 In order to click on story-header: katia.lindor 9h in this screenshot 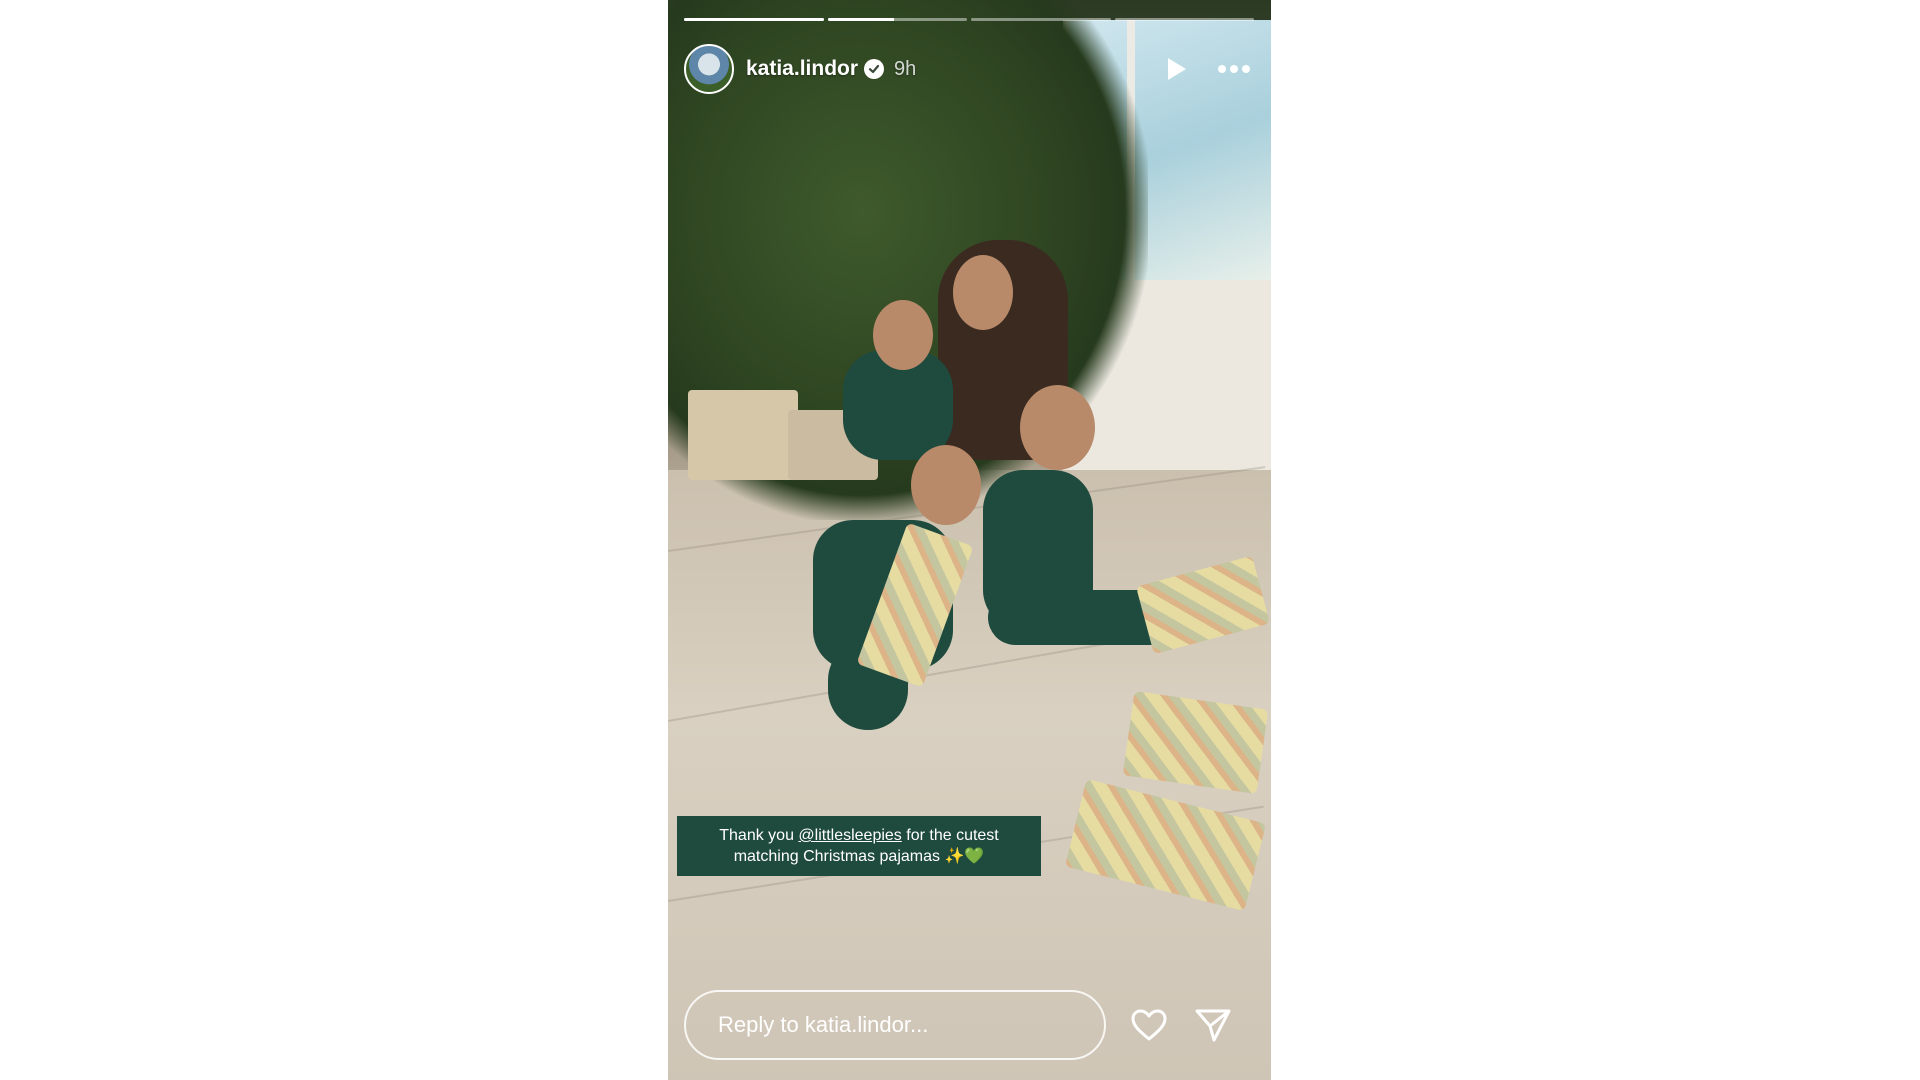, I will do `click(969, 69)`.